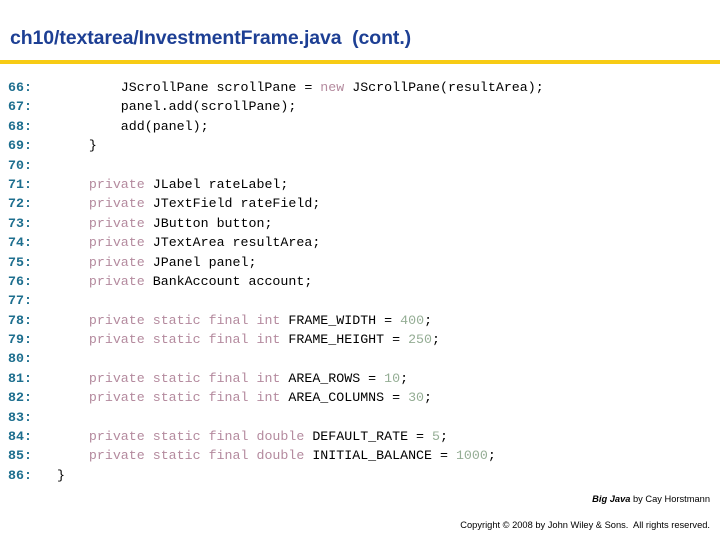 The image size is (720, 540). What do you see at coordinates (20, 87) in the screenshot?
I see `code-line-number: 66:` at bounding box center [20, 87].